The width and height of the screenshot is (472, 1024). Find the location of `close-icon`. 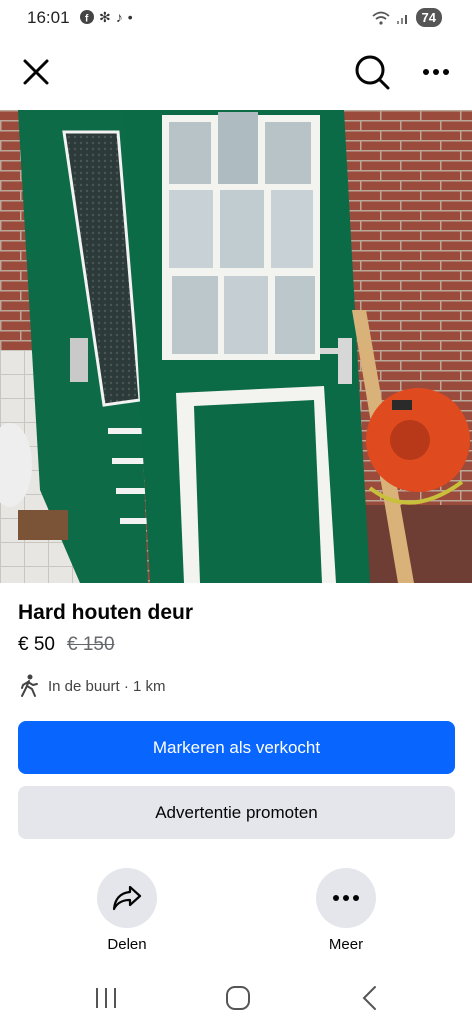

close-icon is located at coordinates (36, 72).